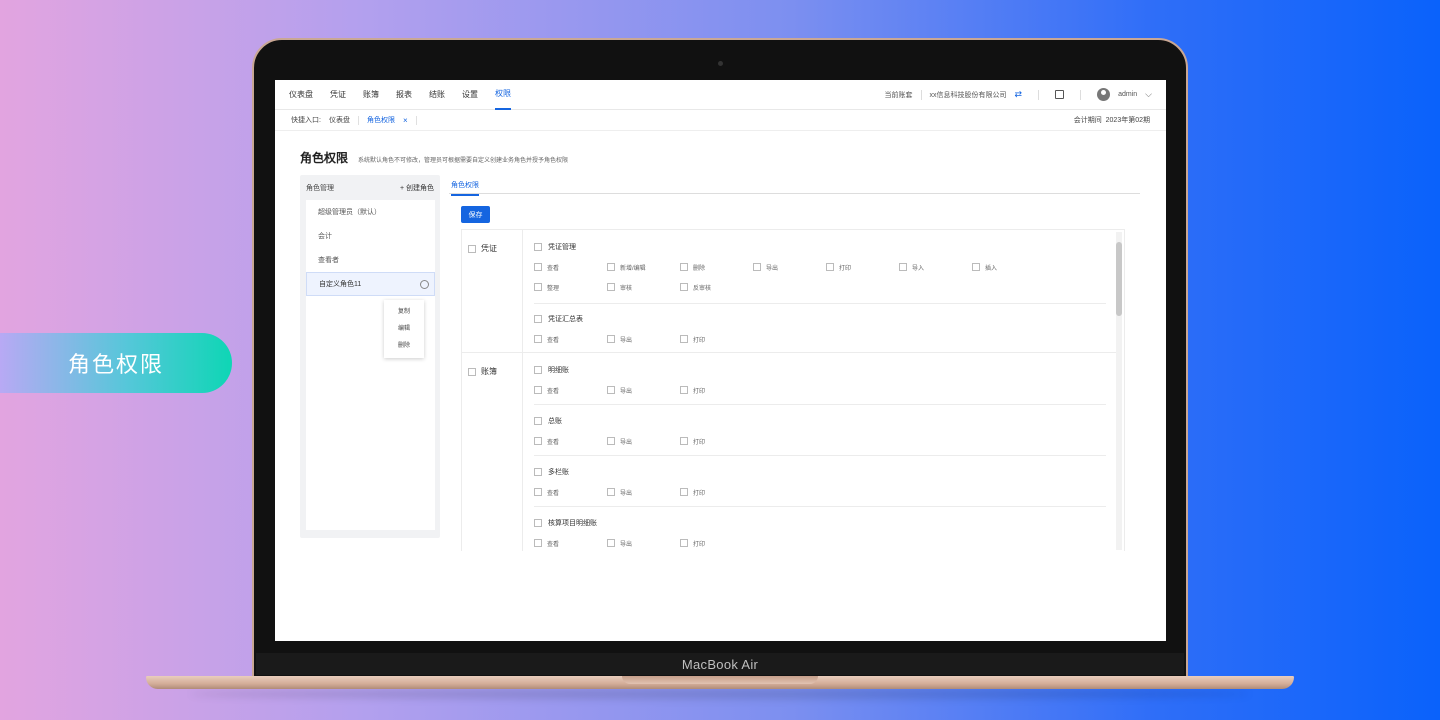  Describe the element at coordinates (968, 95) in the screenshot. I see `company-name: xx信息科技股份有限公司` at that location.